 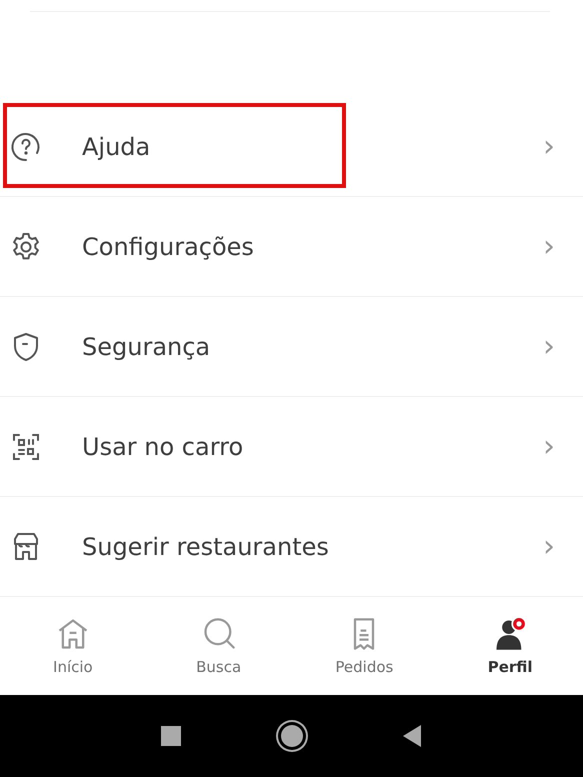 I want to click on menu-item: Segurança ›, so click(x=291, y=346).